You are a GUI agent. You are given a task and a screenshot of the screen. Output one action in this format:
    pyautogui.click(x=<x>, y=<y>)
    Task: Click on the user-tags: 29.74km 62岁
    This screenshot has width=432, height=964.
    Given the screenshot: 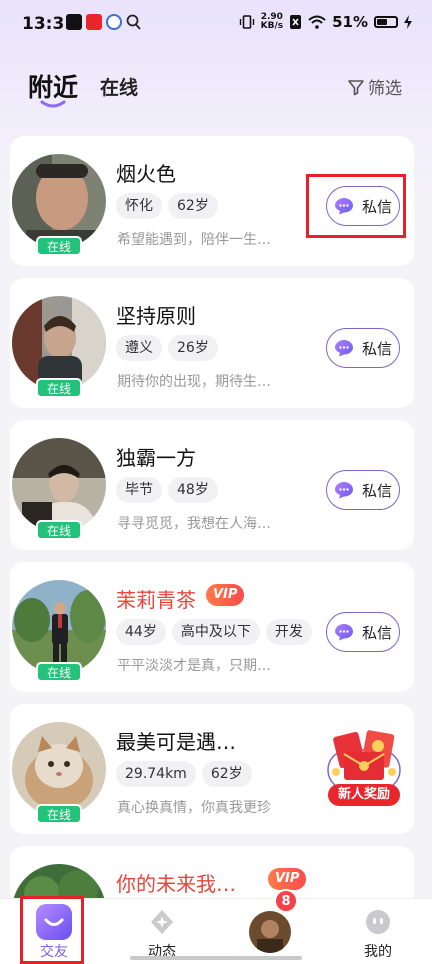 What is the action you would take?
    pyautogui.click(x=184, y=774)
    